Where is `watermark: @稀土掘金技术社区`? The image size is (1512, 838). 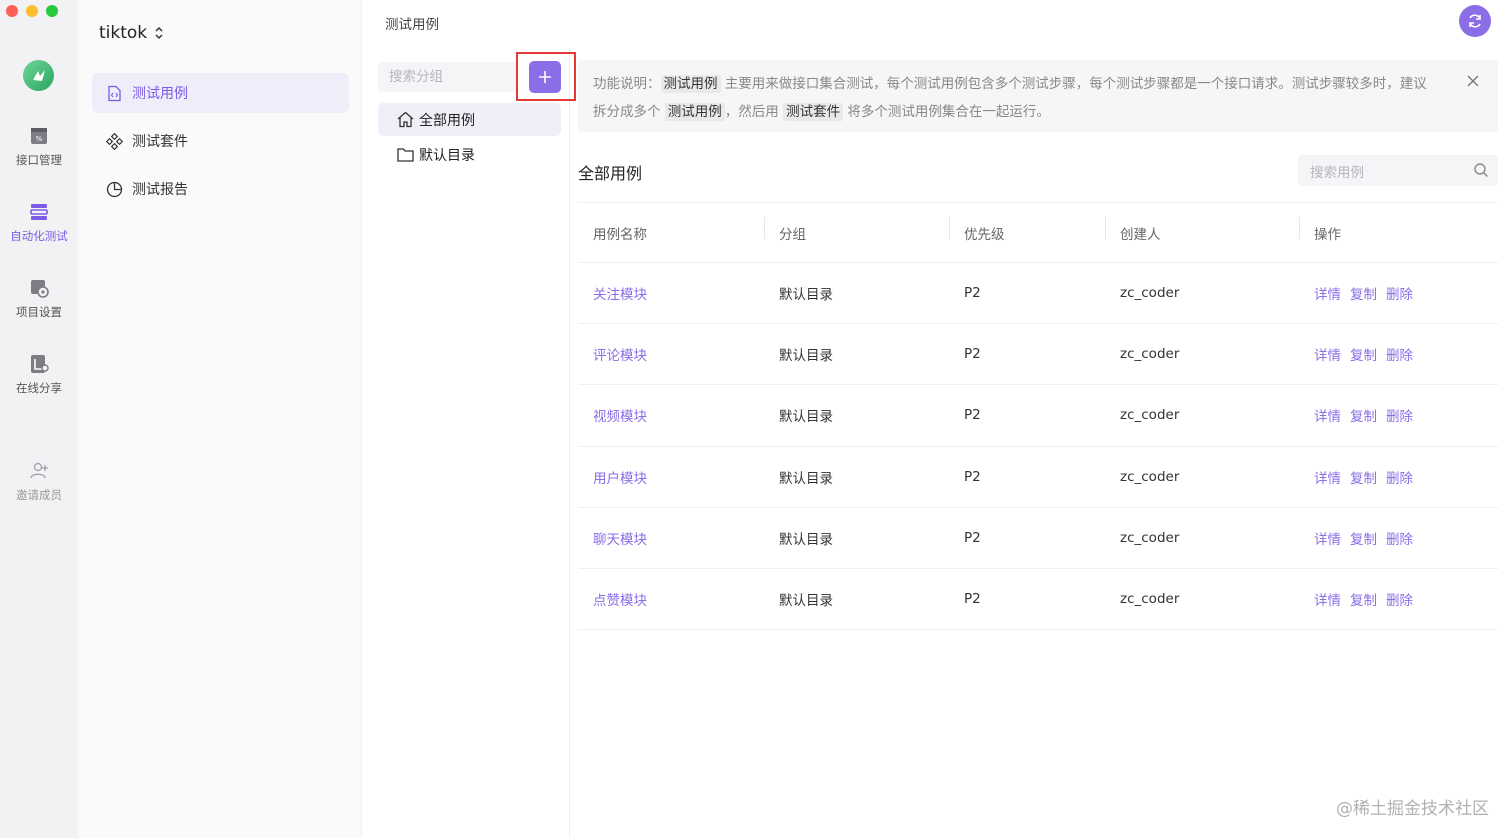
watermark: @稀土掘金技术社区 is located at coordinates (1412, 809).